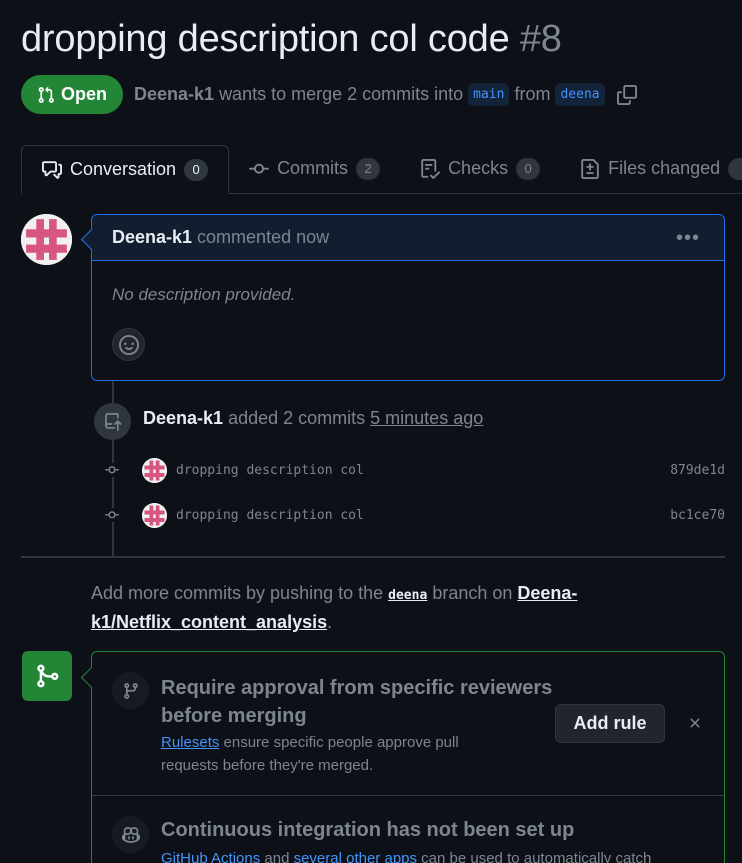 The width and height of the screenshot is (742, 863). Describe the element at coordinates (52, 169) in the screenshot. I see `conversation-icon` at that location.